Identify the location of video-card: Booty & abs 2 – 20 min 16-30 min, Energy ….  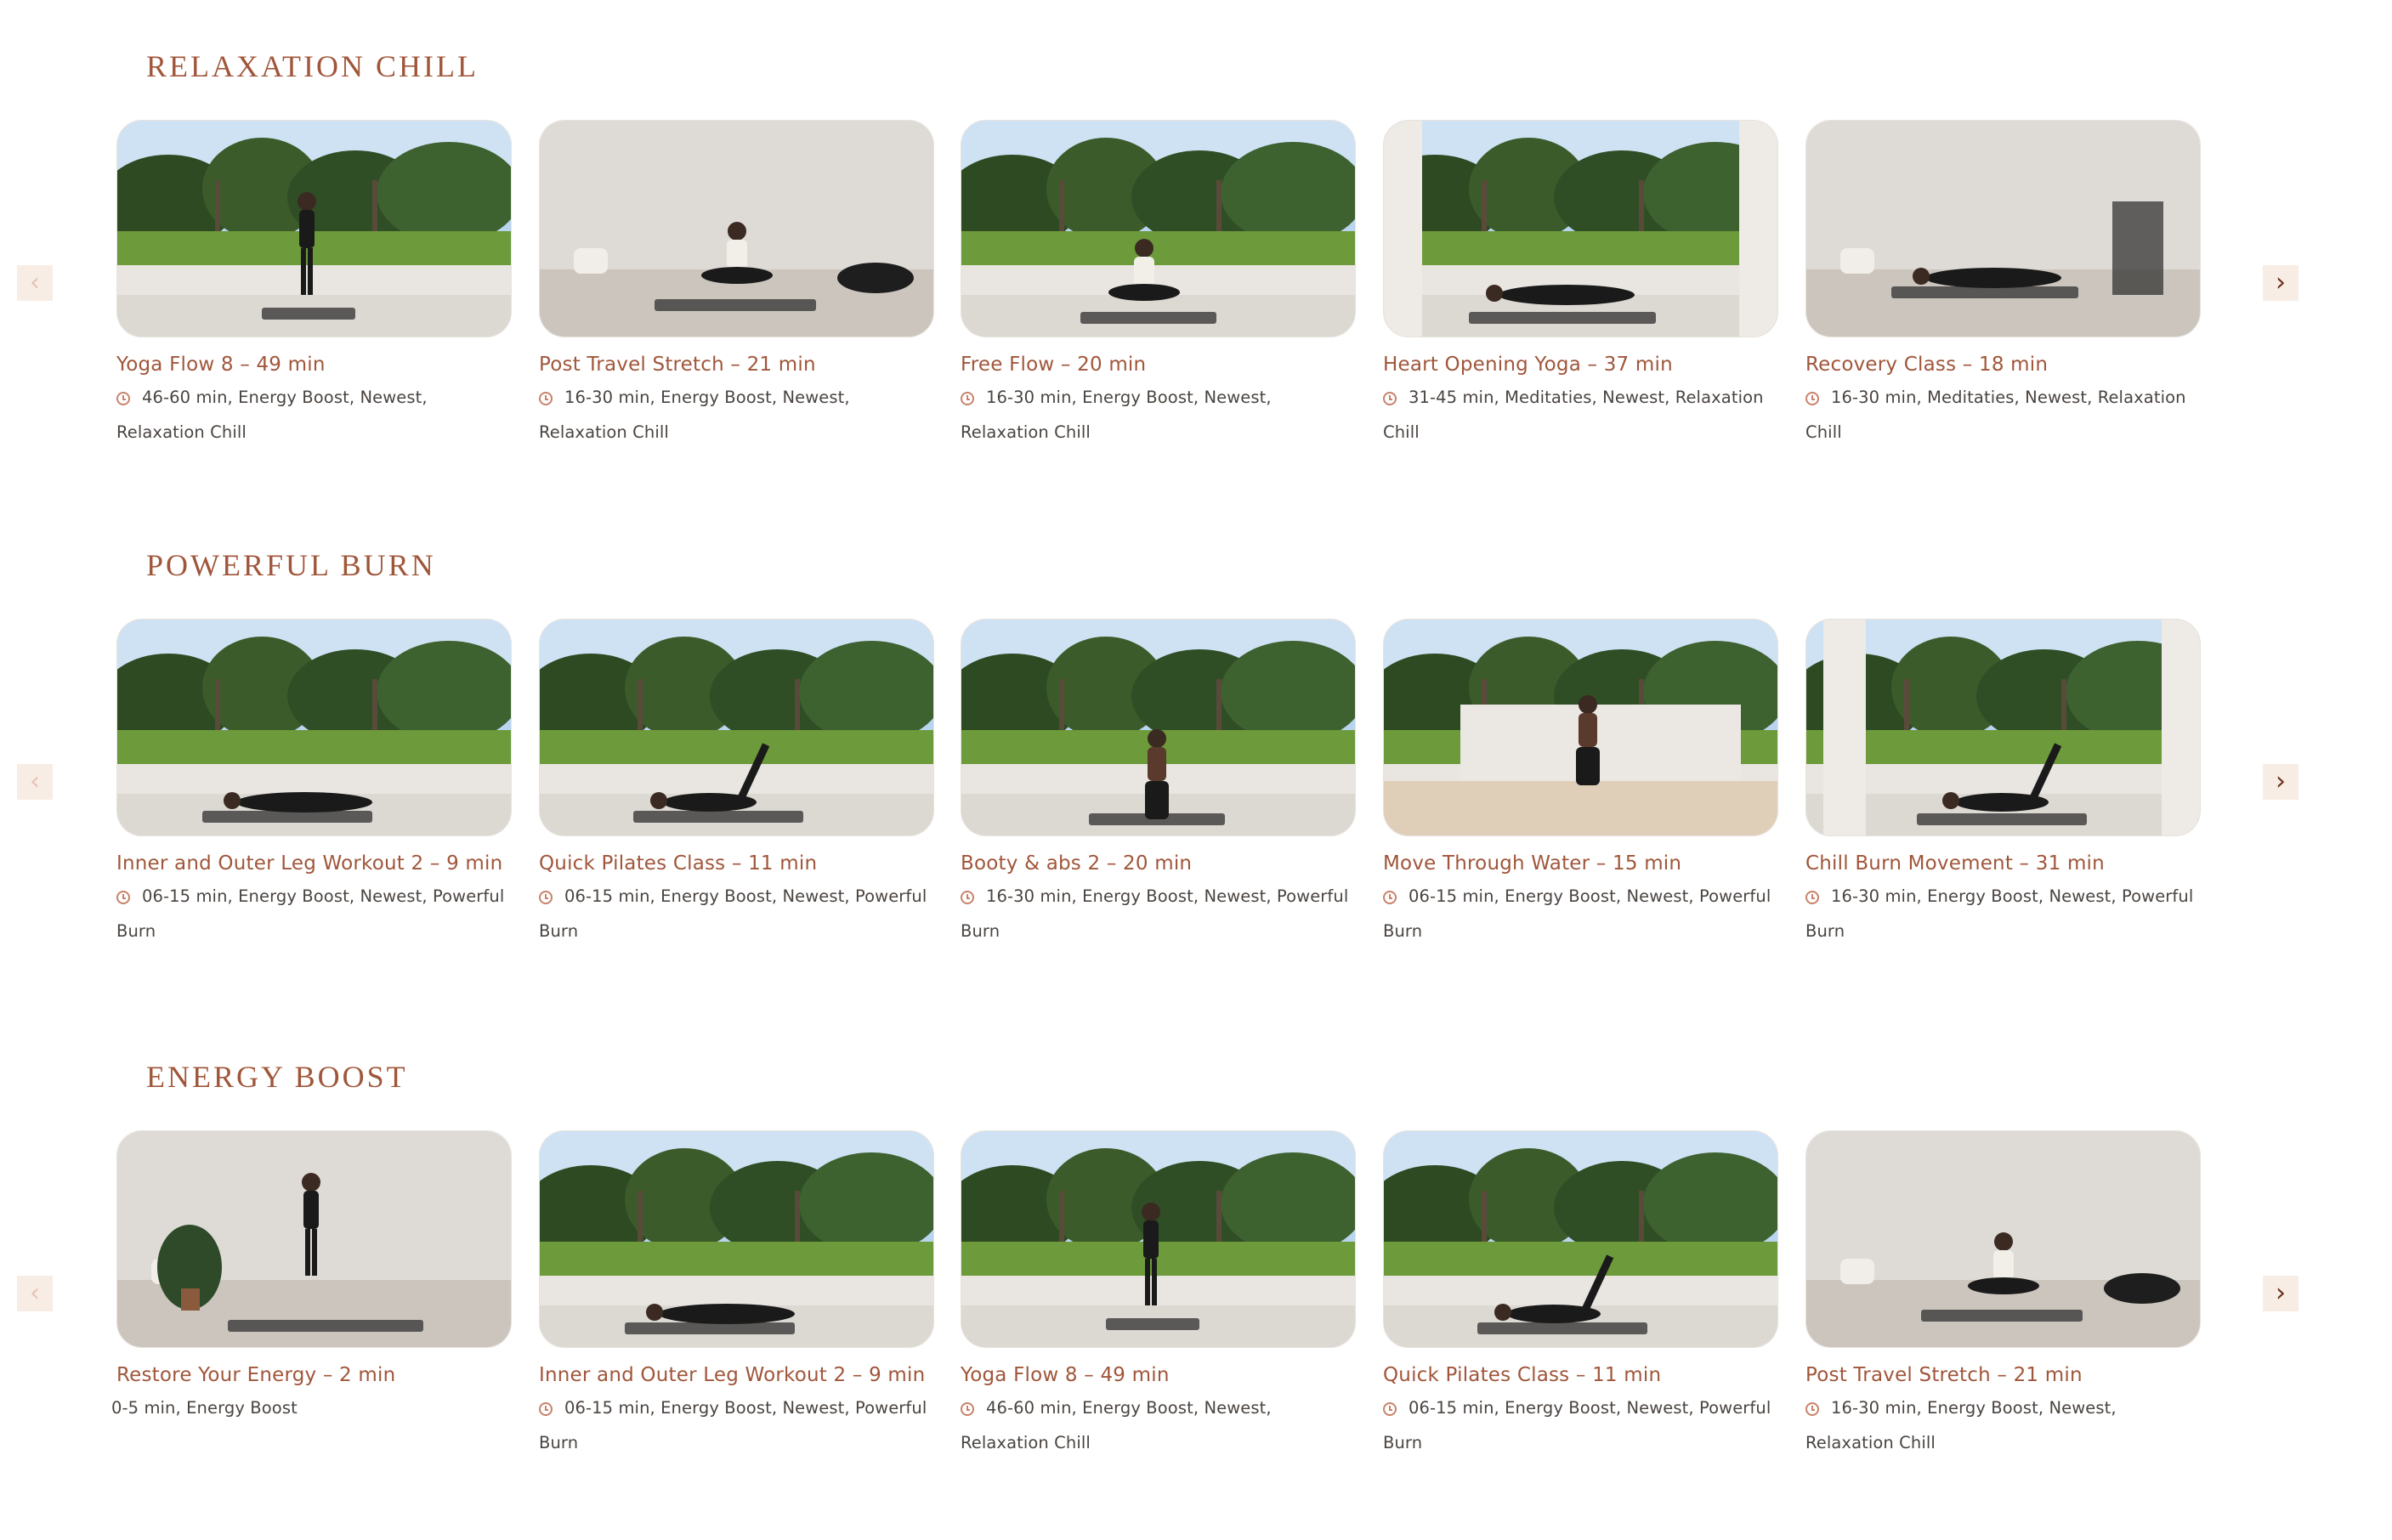
(1159, 783).